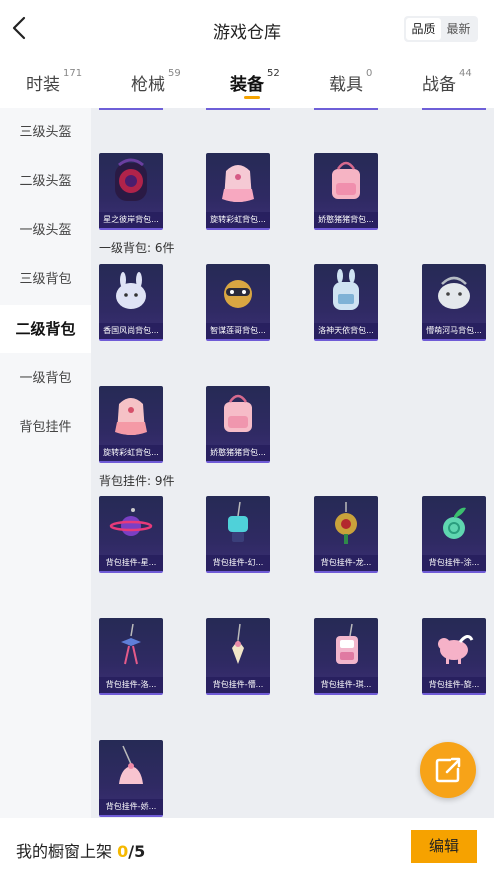  I want to click on sidebar-item-helmet-2: 二级头盔, so click(45, 182).